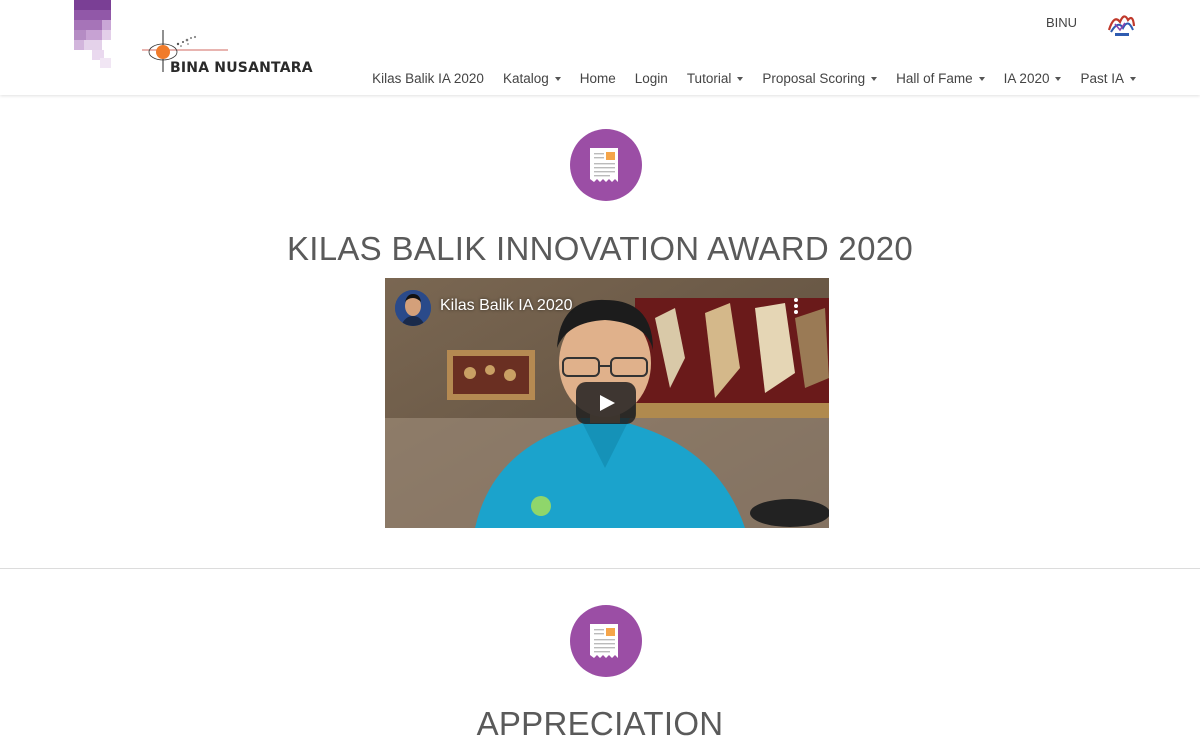 This screenshot has width=1200, height=750. I want to click on nav-kilas-balik: Kilas Balik IA 2020, so click(428, 78).